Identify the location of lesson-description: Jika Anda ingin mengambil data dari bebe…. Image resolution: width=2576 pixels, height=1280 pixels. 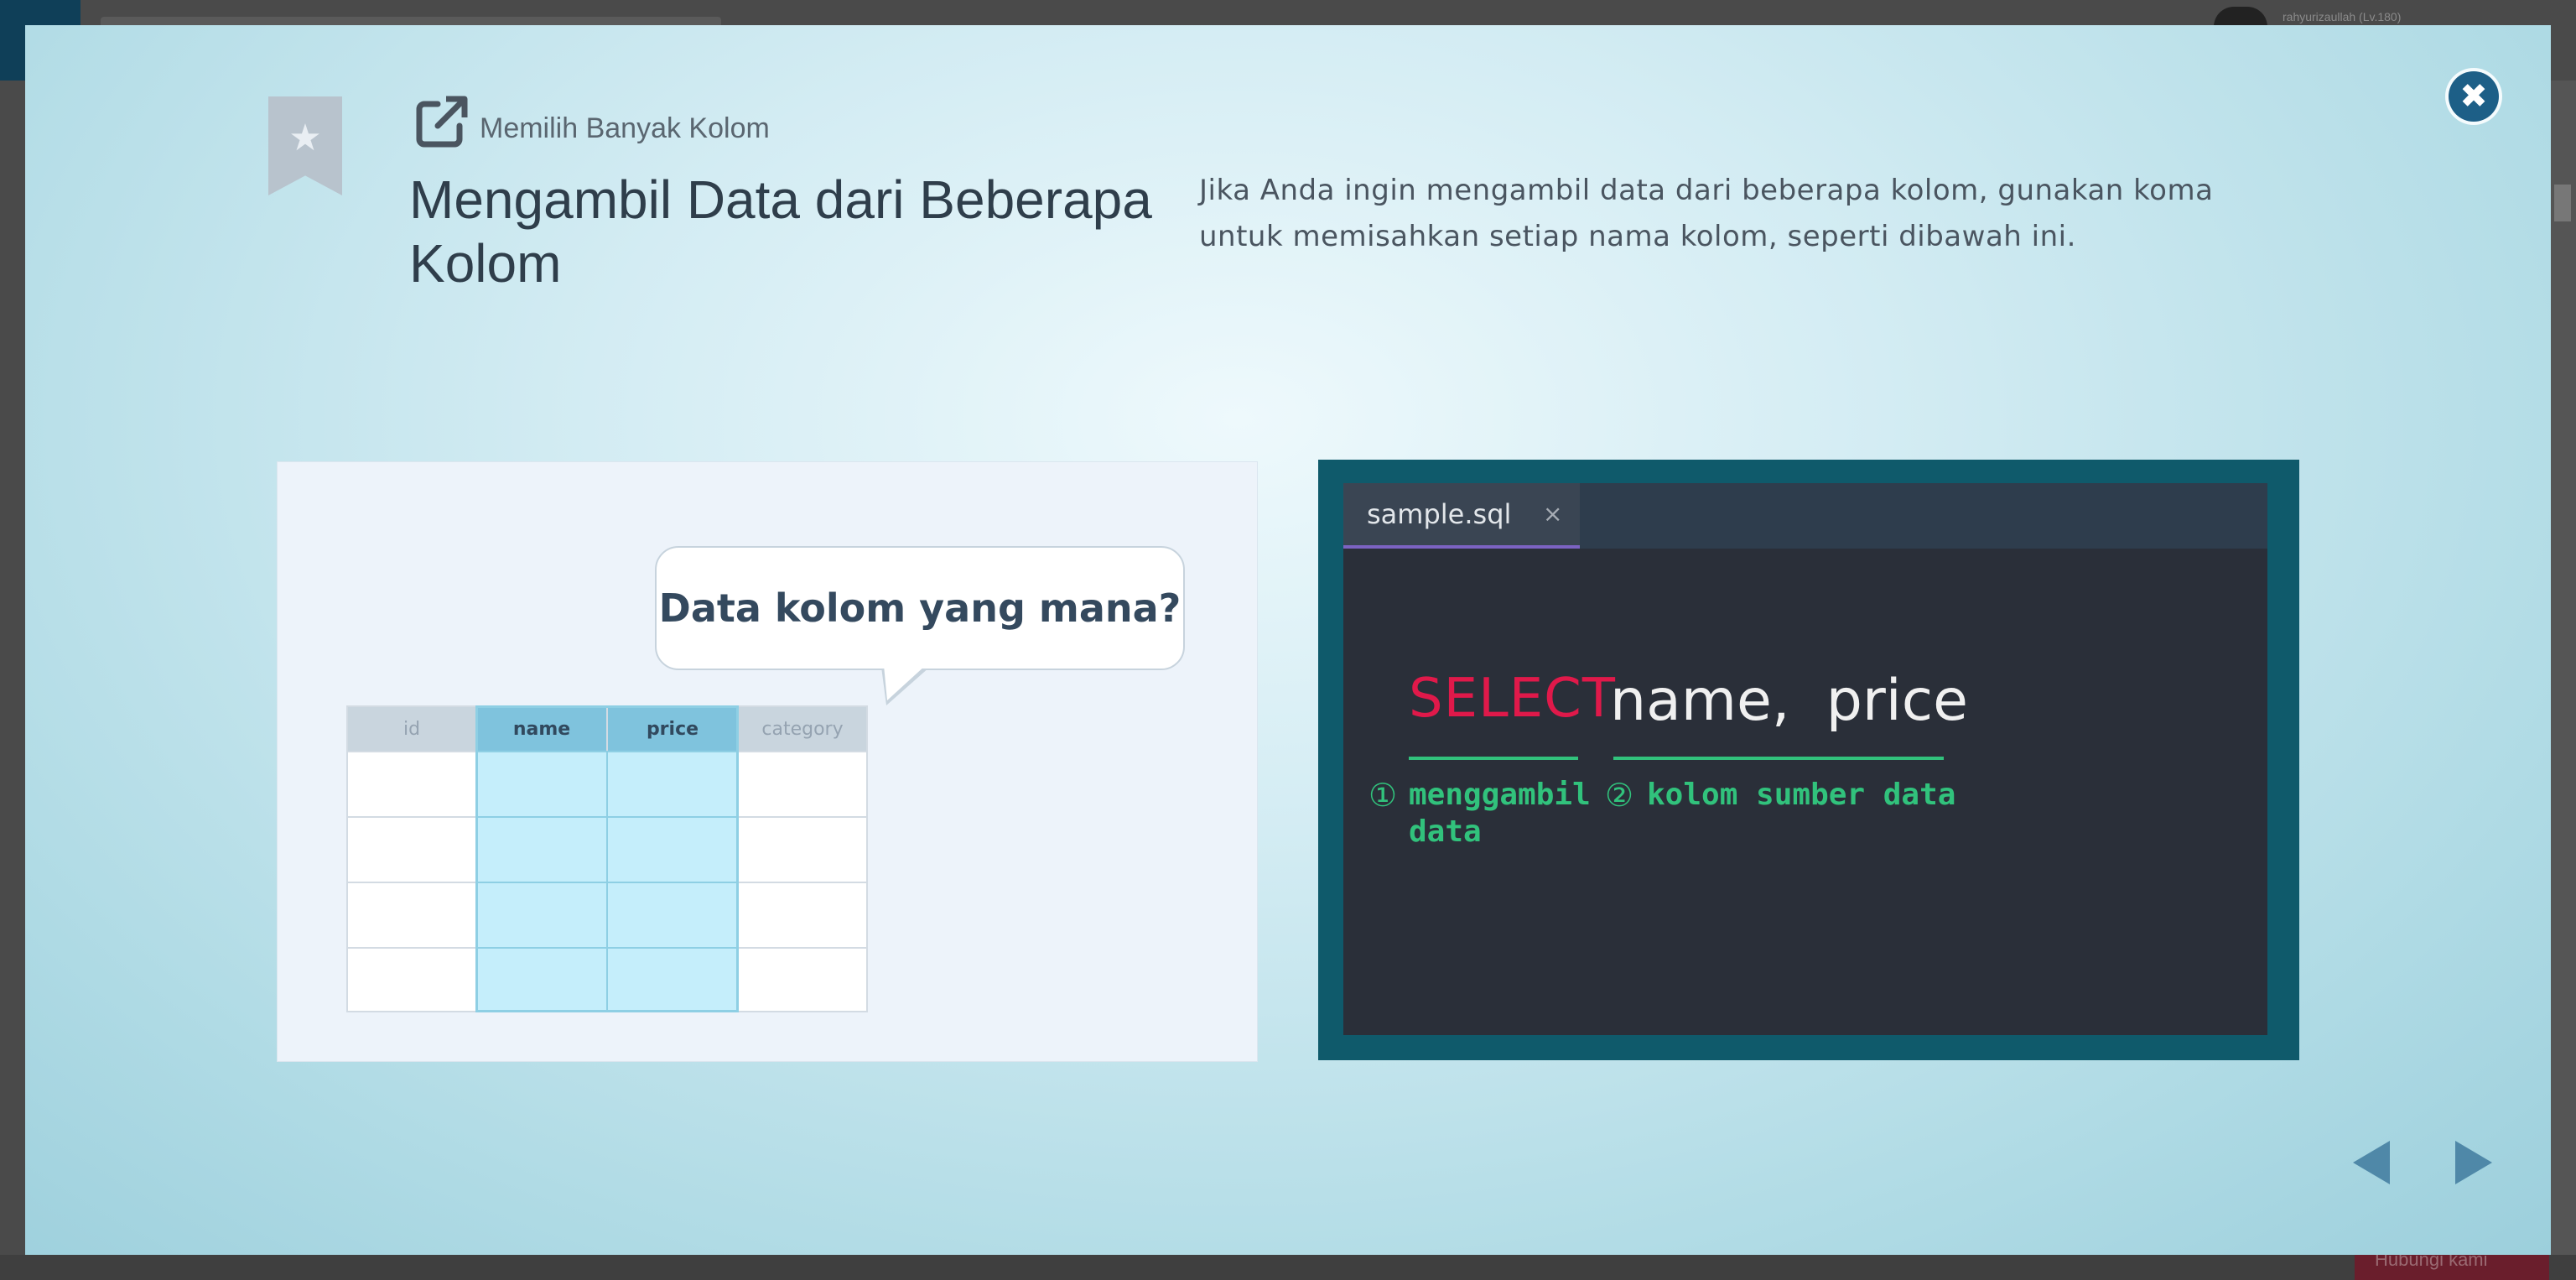
(1706, 213).